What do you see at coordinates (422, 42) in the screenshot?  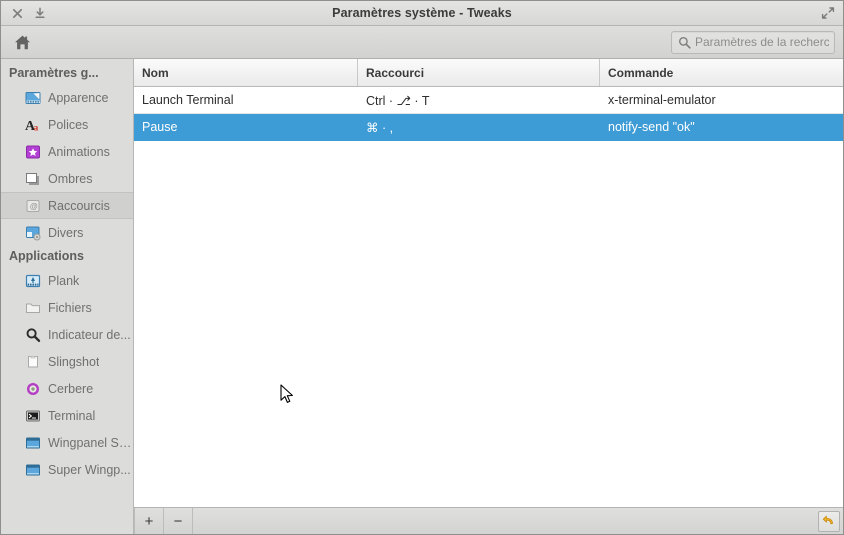 I see `toolbar: Paramètres de la recherche` at bounding box center [422, 42].